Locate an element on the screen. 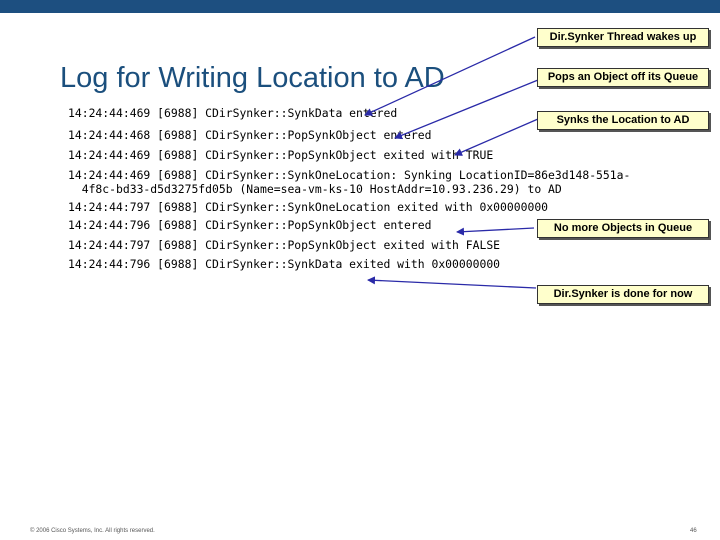 The image size is (720, 540). callout-done: Dir.Synker is done for now is located at coordinates (623, 294).